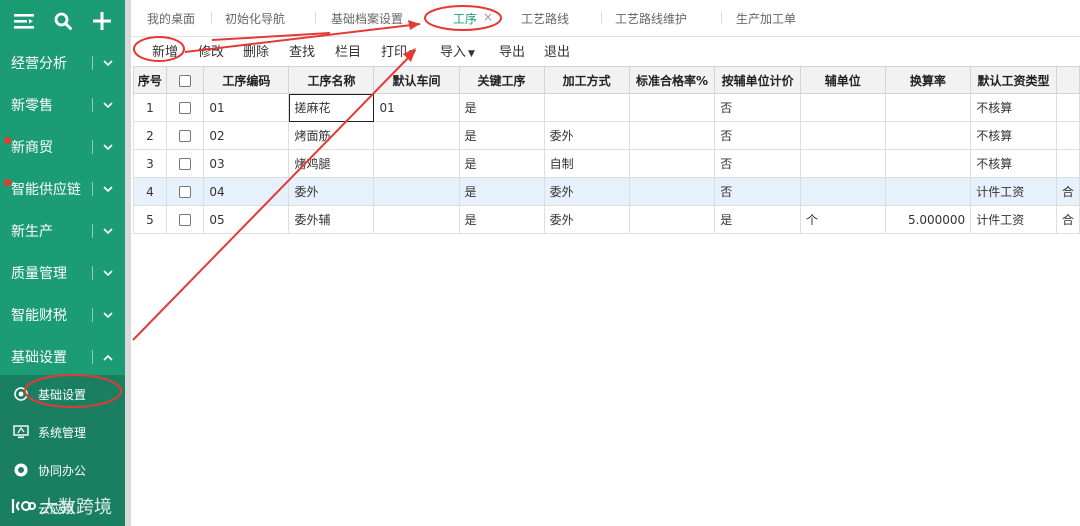  Describe the element at coordinates (62, 470) in the screenshot. I see `submenu-item-2: 协同办公` at that location.